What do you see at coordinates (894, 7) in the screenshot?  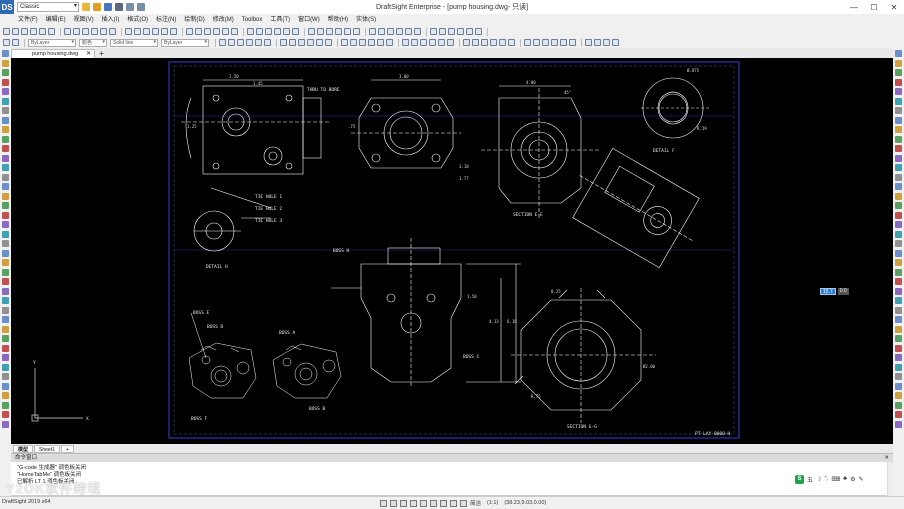 I see `close-button: ✕` at bounding box center [894, 7].